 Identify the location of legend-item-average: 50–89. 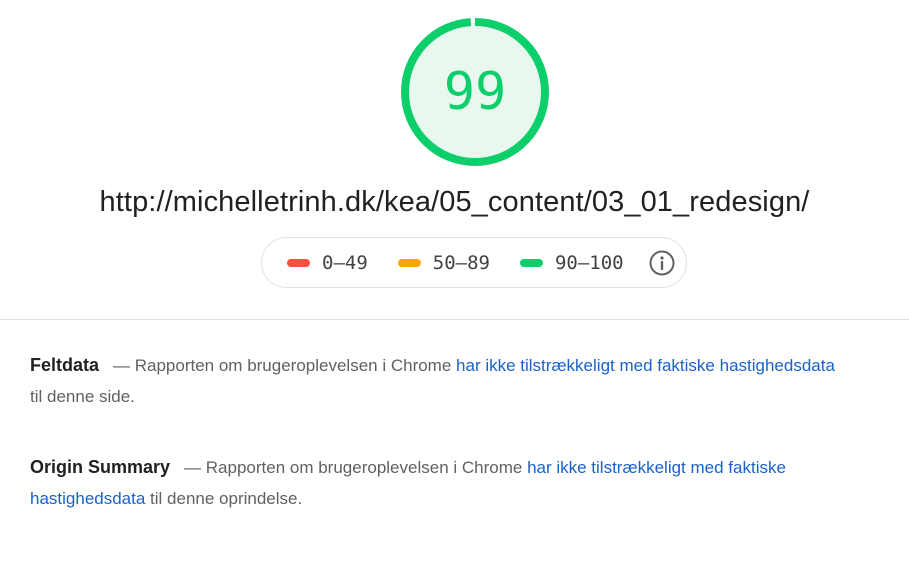
(443, 262).